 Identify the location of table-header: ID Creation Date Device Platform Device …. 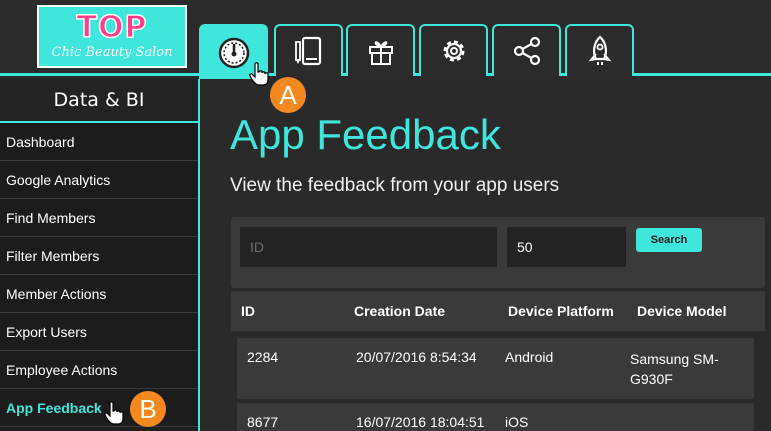
(498, 311).